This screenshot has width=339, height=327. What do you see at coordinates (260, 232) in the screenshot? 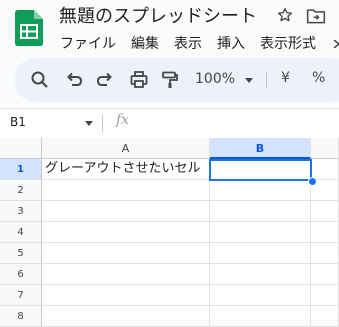
I see `cell-b4` at bounding box center [260, 232].